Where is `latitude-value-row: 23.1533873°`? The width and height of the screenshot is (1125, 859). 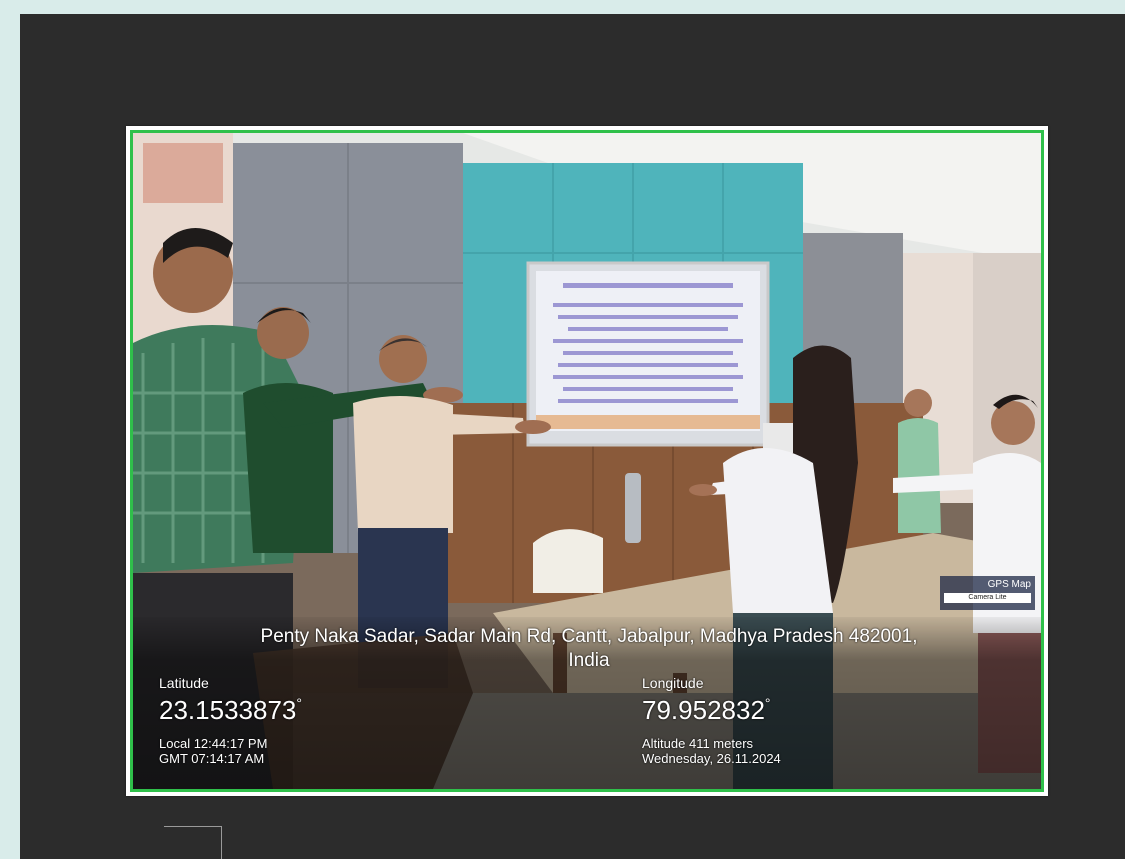 latitude-value-row: 23.1533873° is located at coordinates (230, 710).